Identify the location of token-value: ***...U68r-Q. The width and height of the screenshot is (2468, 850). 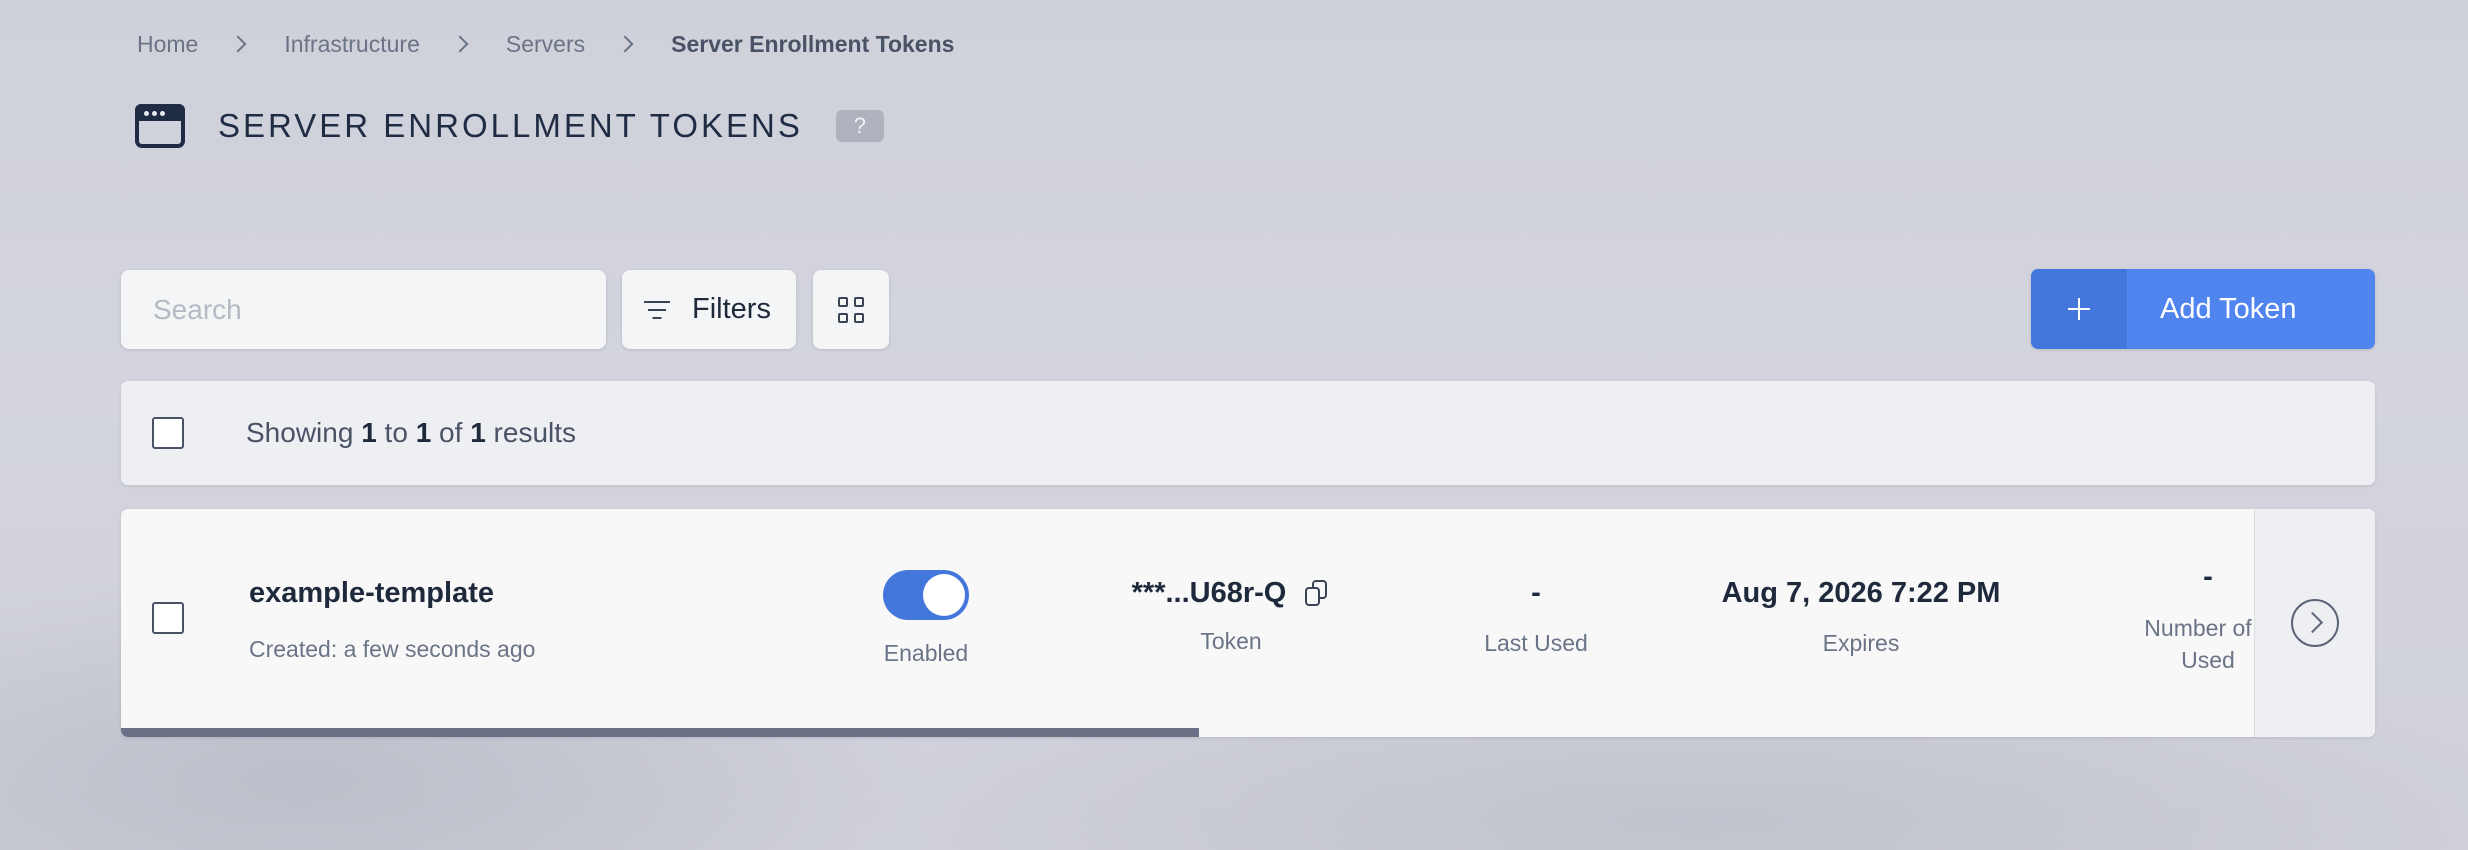
(1231, 593).